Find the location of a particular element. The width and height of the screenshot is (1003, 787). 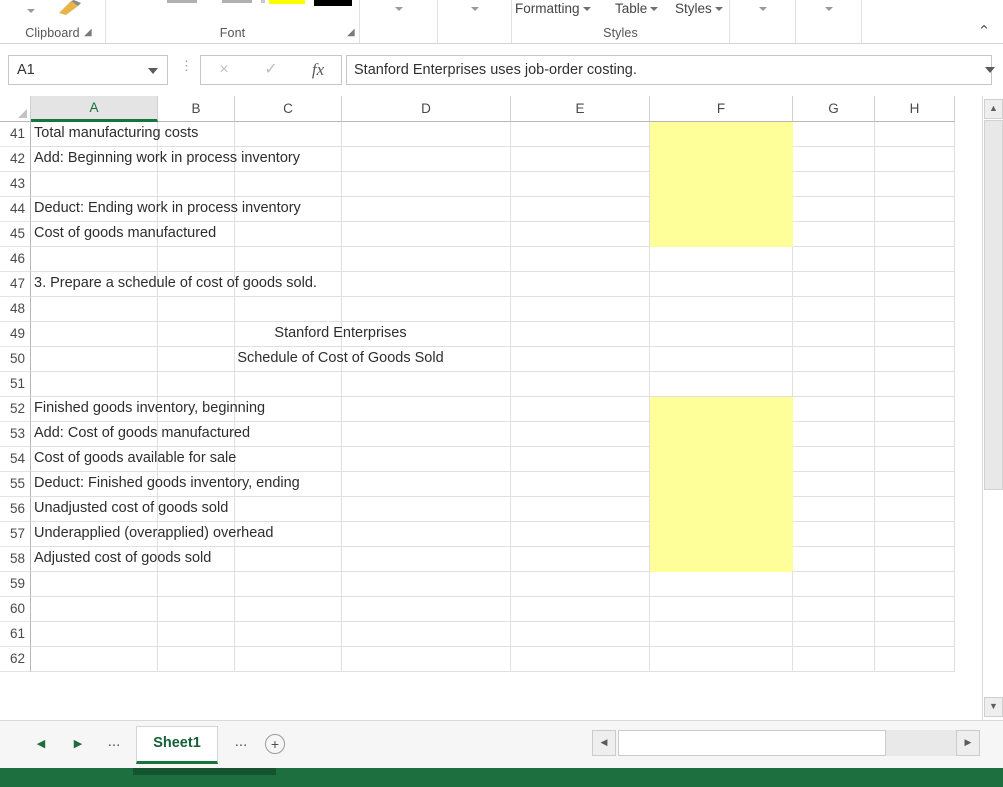

row-header-43: 43 is located at coordinates (15, 184).